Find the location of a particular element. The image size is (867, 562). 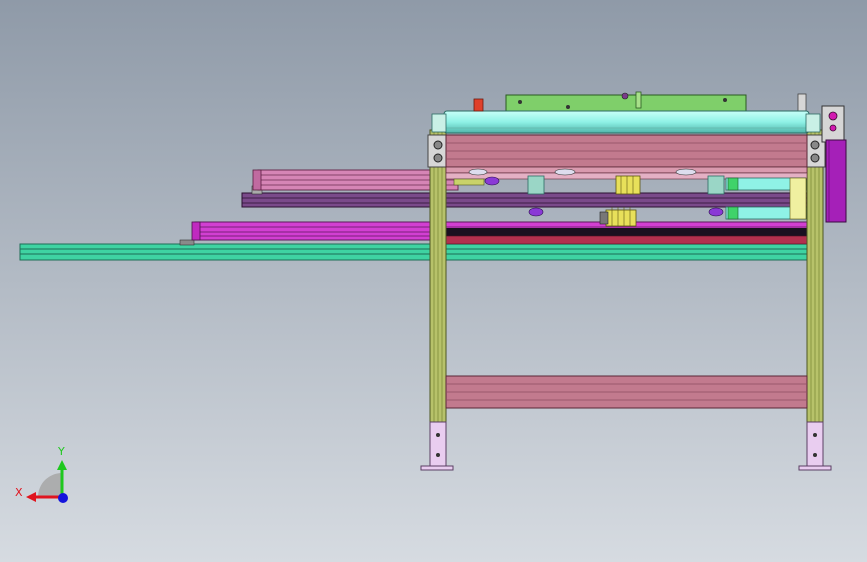

pink-upper-slide is located at coordinates (355, 180).